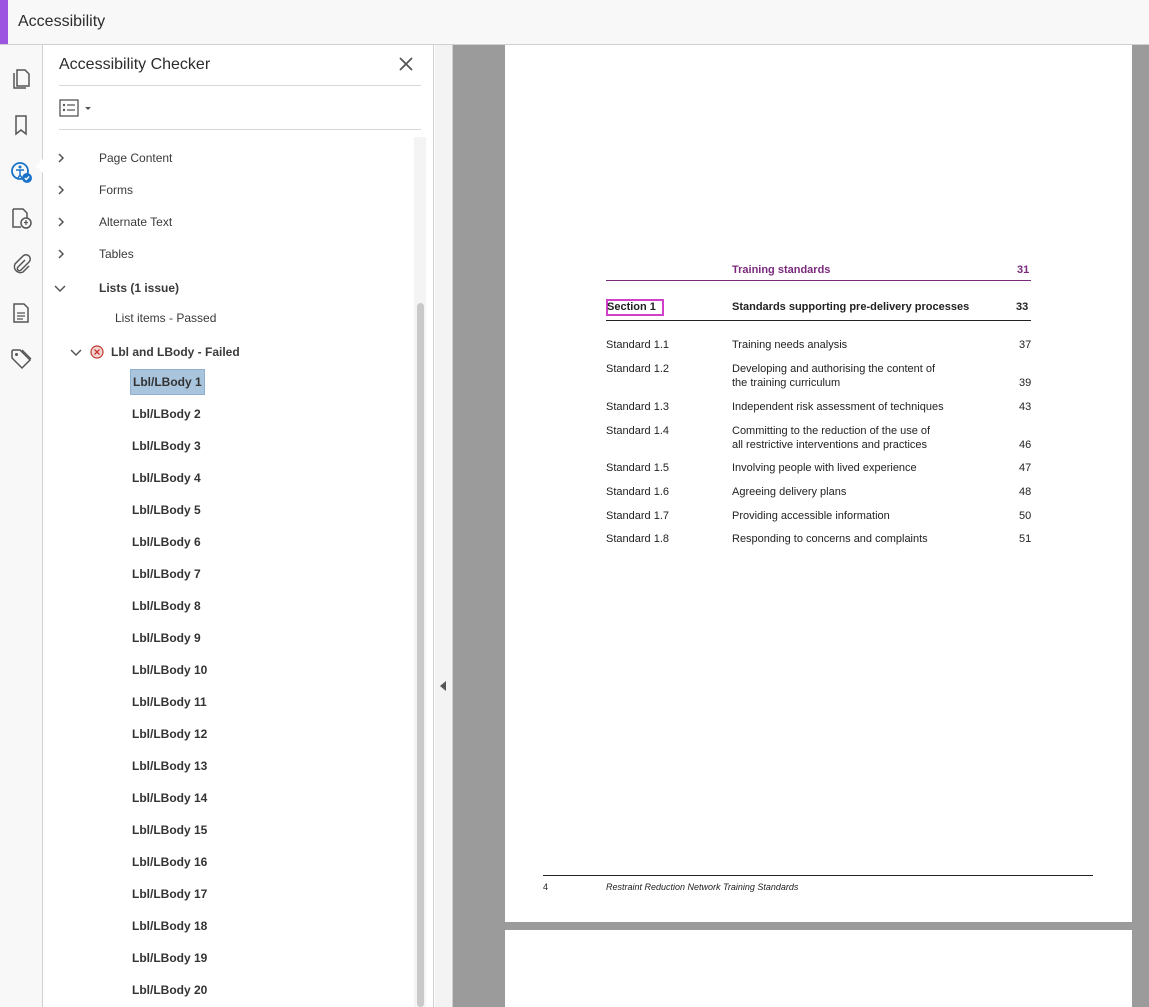 The height and width of the screenshot is (1007, 1149). What do you see at coordinates (135, 64) in the screenshot?
I see `panel-title: Accessibility Checker` at bounding box center [135, 64].